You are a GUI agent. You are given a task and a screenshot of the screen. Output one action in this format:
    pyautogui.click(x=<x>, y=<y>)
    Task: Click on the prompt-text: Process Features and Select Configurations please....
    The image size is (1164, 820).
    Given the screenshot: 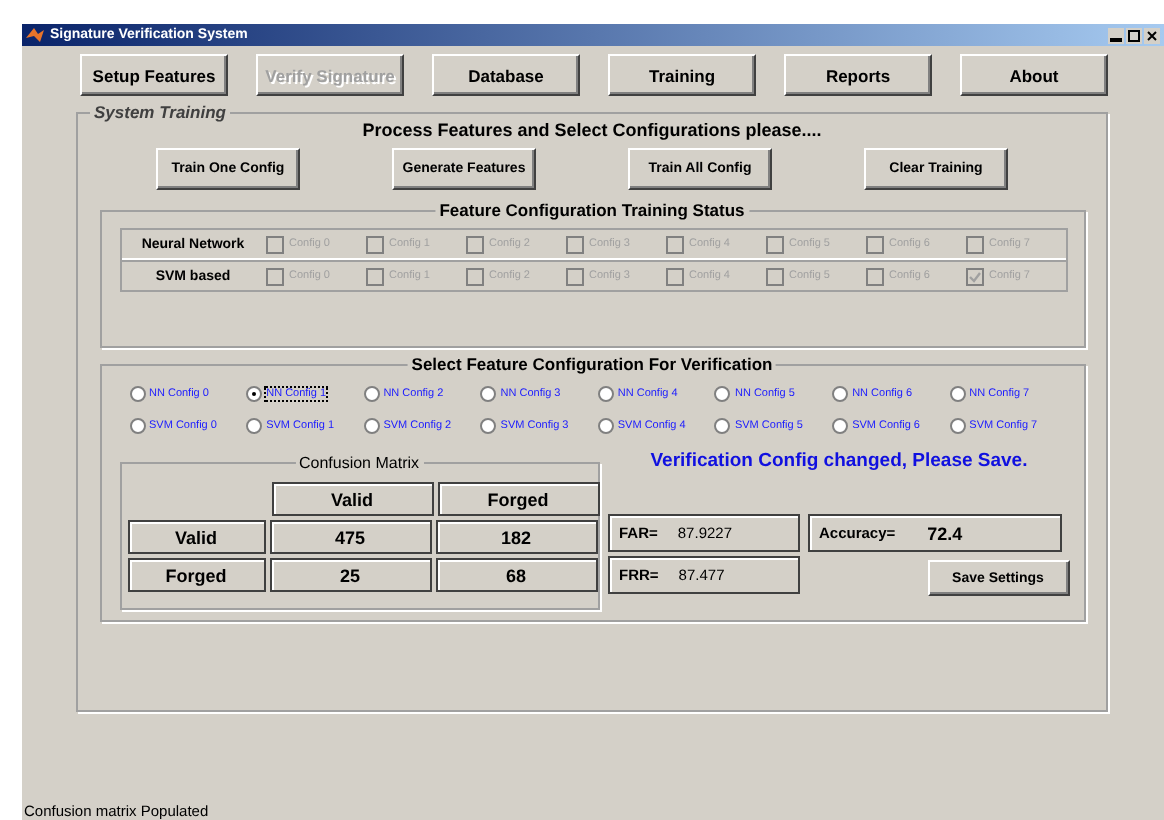 What is the action you would take?
    pyautogui.click(x=592, y=130)
    